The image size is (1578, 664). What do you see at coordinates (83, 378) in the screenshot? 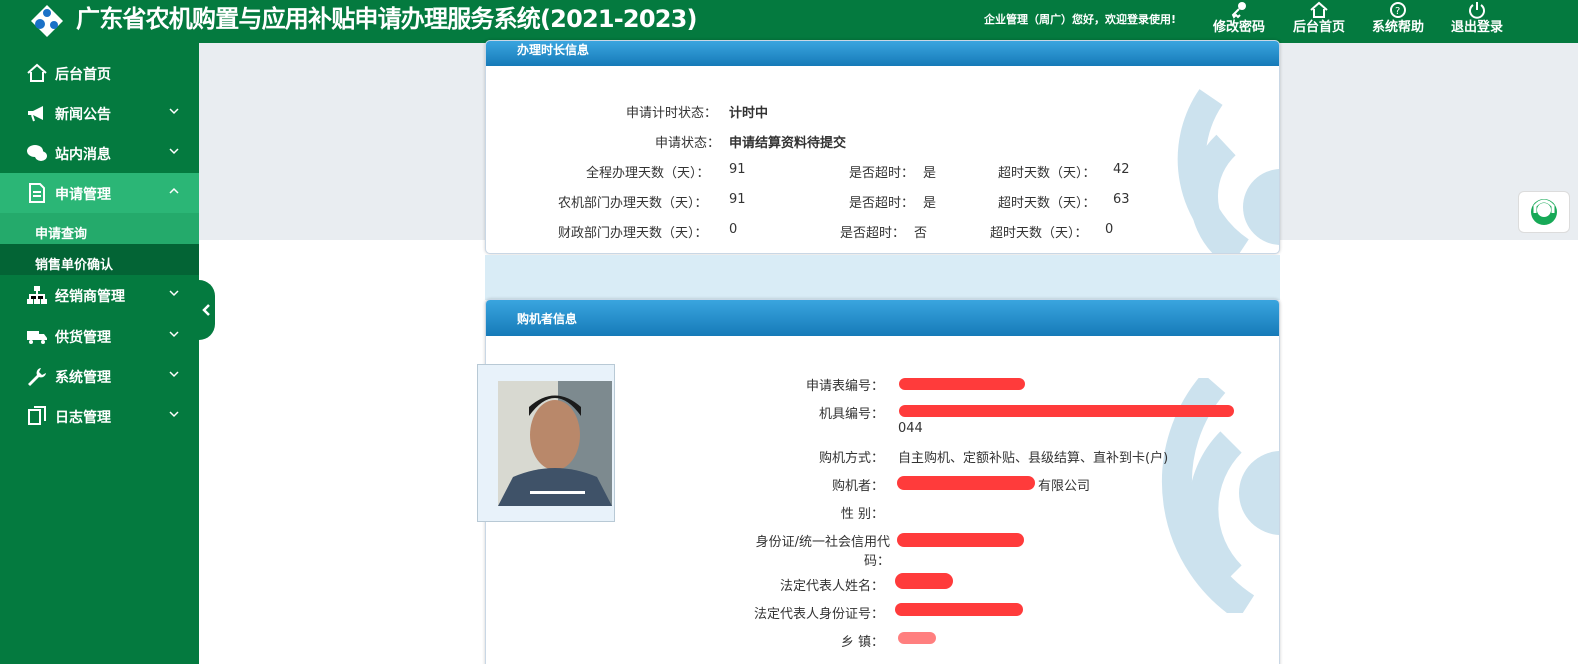
I see `sidebar-label-system: 系统管理` at bounding box center [83, 378].